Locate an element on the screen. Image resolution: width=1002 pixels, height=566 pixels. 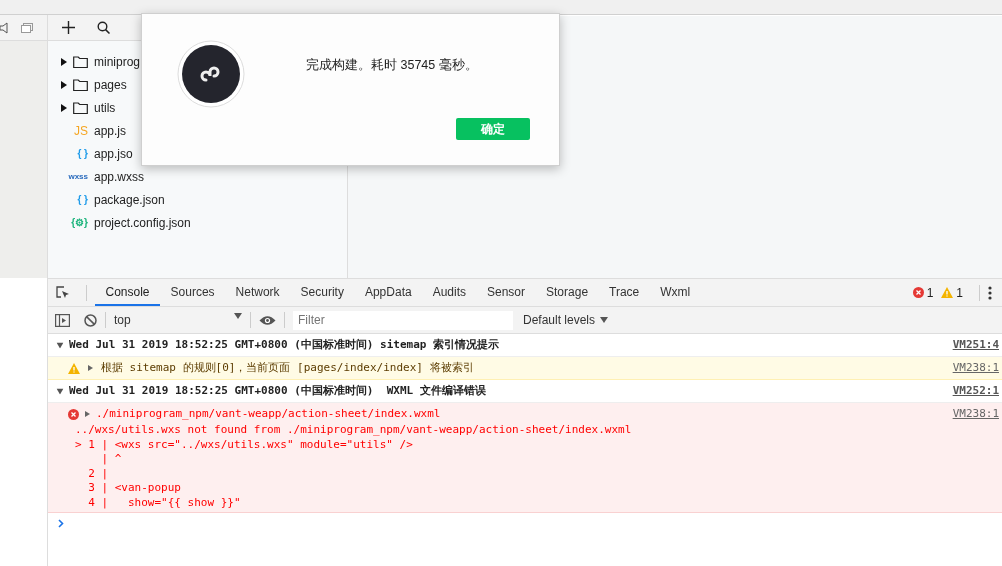
devtools-tab: Storage is located at coordinates (567, 292).